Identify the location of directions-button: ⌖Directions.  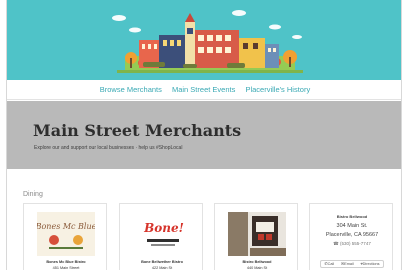
(370, 264).